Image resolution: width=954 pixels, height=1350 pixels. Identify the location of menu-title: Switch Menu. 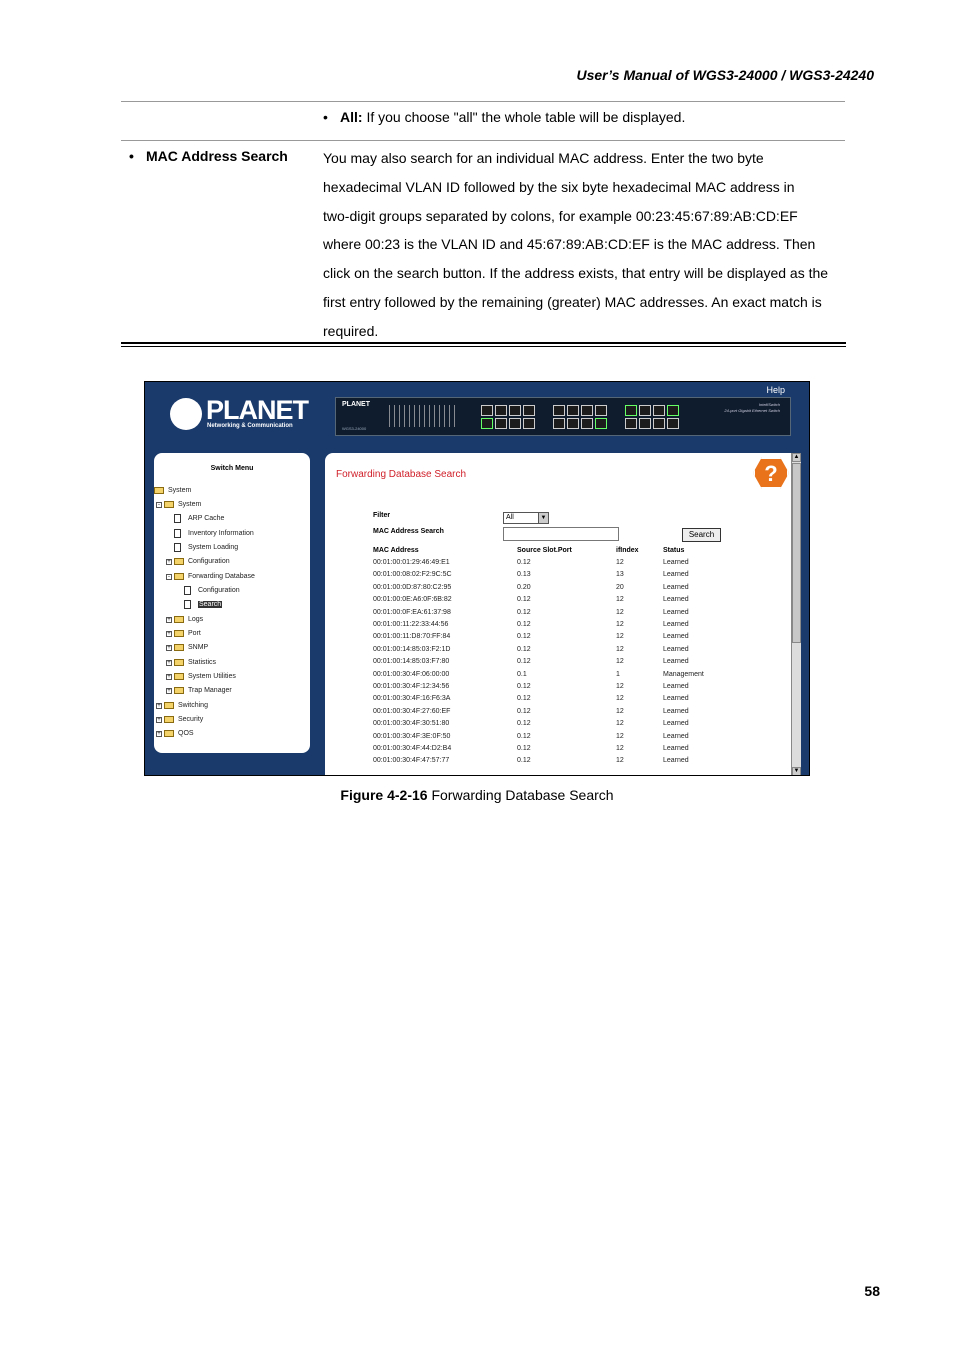
(232, 468).